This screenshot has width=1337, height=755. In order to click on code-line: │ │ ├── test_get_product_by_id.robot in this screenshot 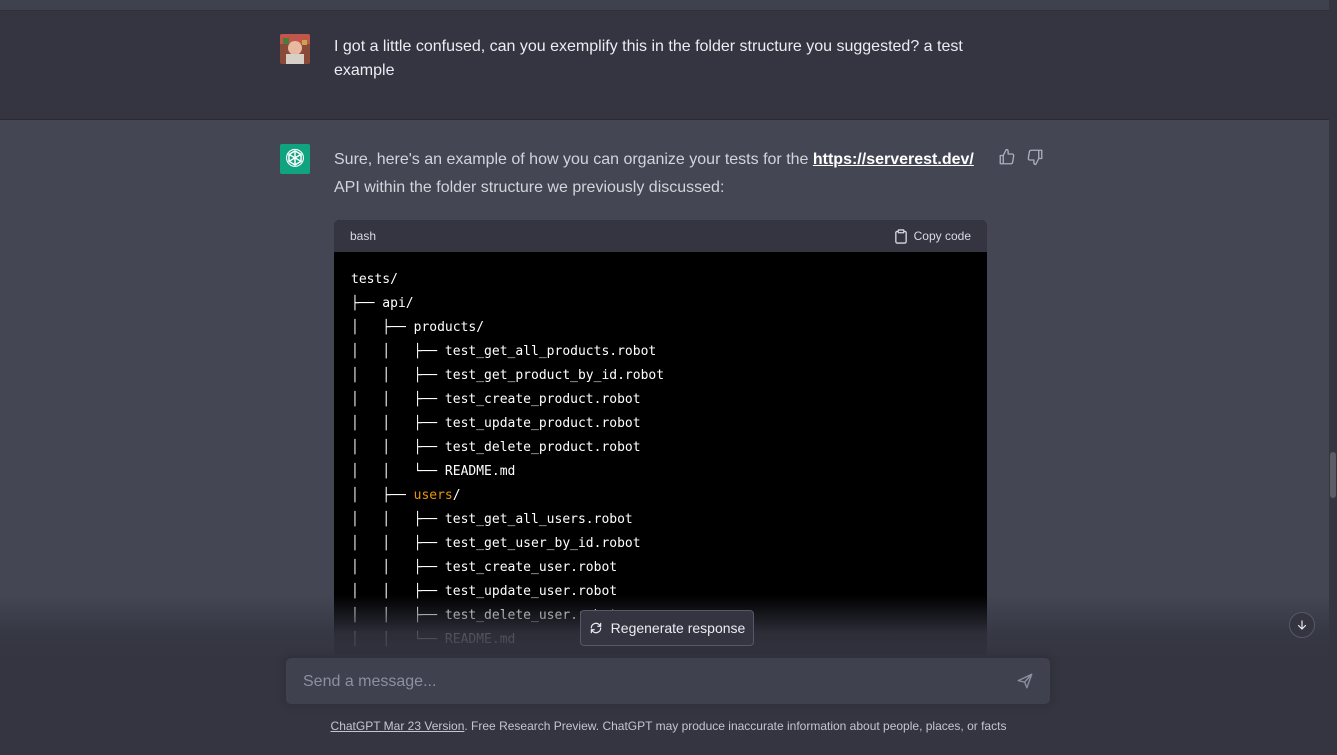, I will do `click(660, 376)`.